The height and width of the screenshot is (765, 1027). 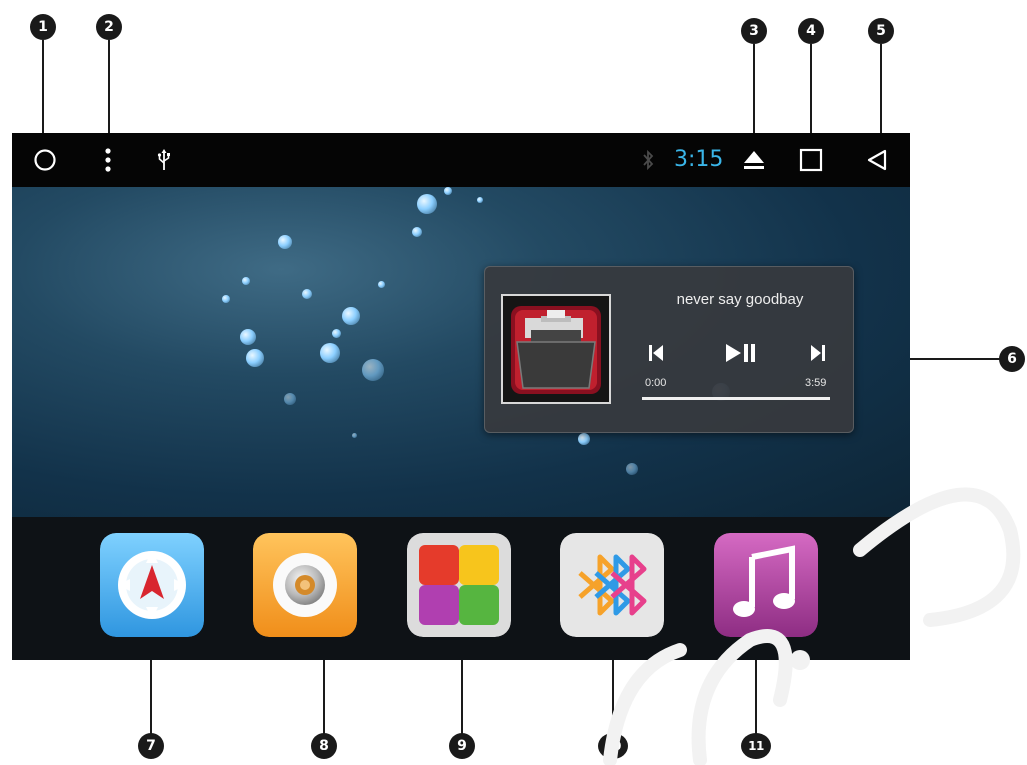 I want to click on next-icon, so click(x=818, y=353).